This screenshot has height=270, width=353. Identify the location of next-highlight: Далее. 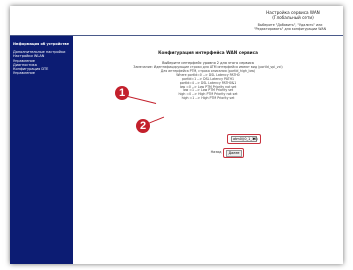
(233, 153).